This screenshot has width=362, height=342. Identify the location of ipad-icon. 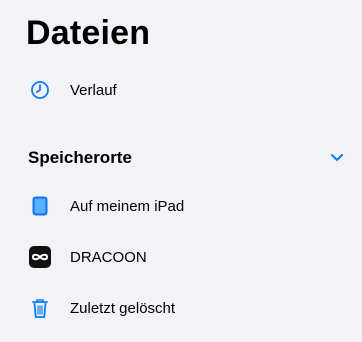
(40, 206).